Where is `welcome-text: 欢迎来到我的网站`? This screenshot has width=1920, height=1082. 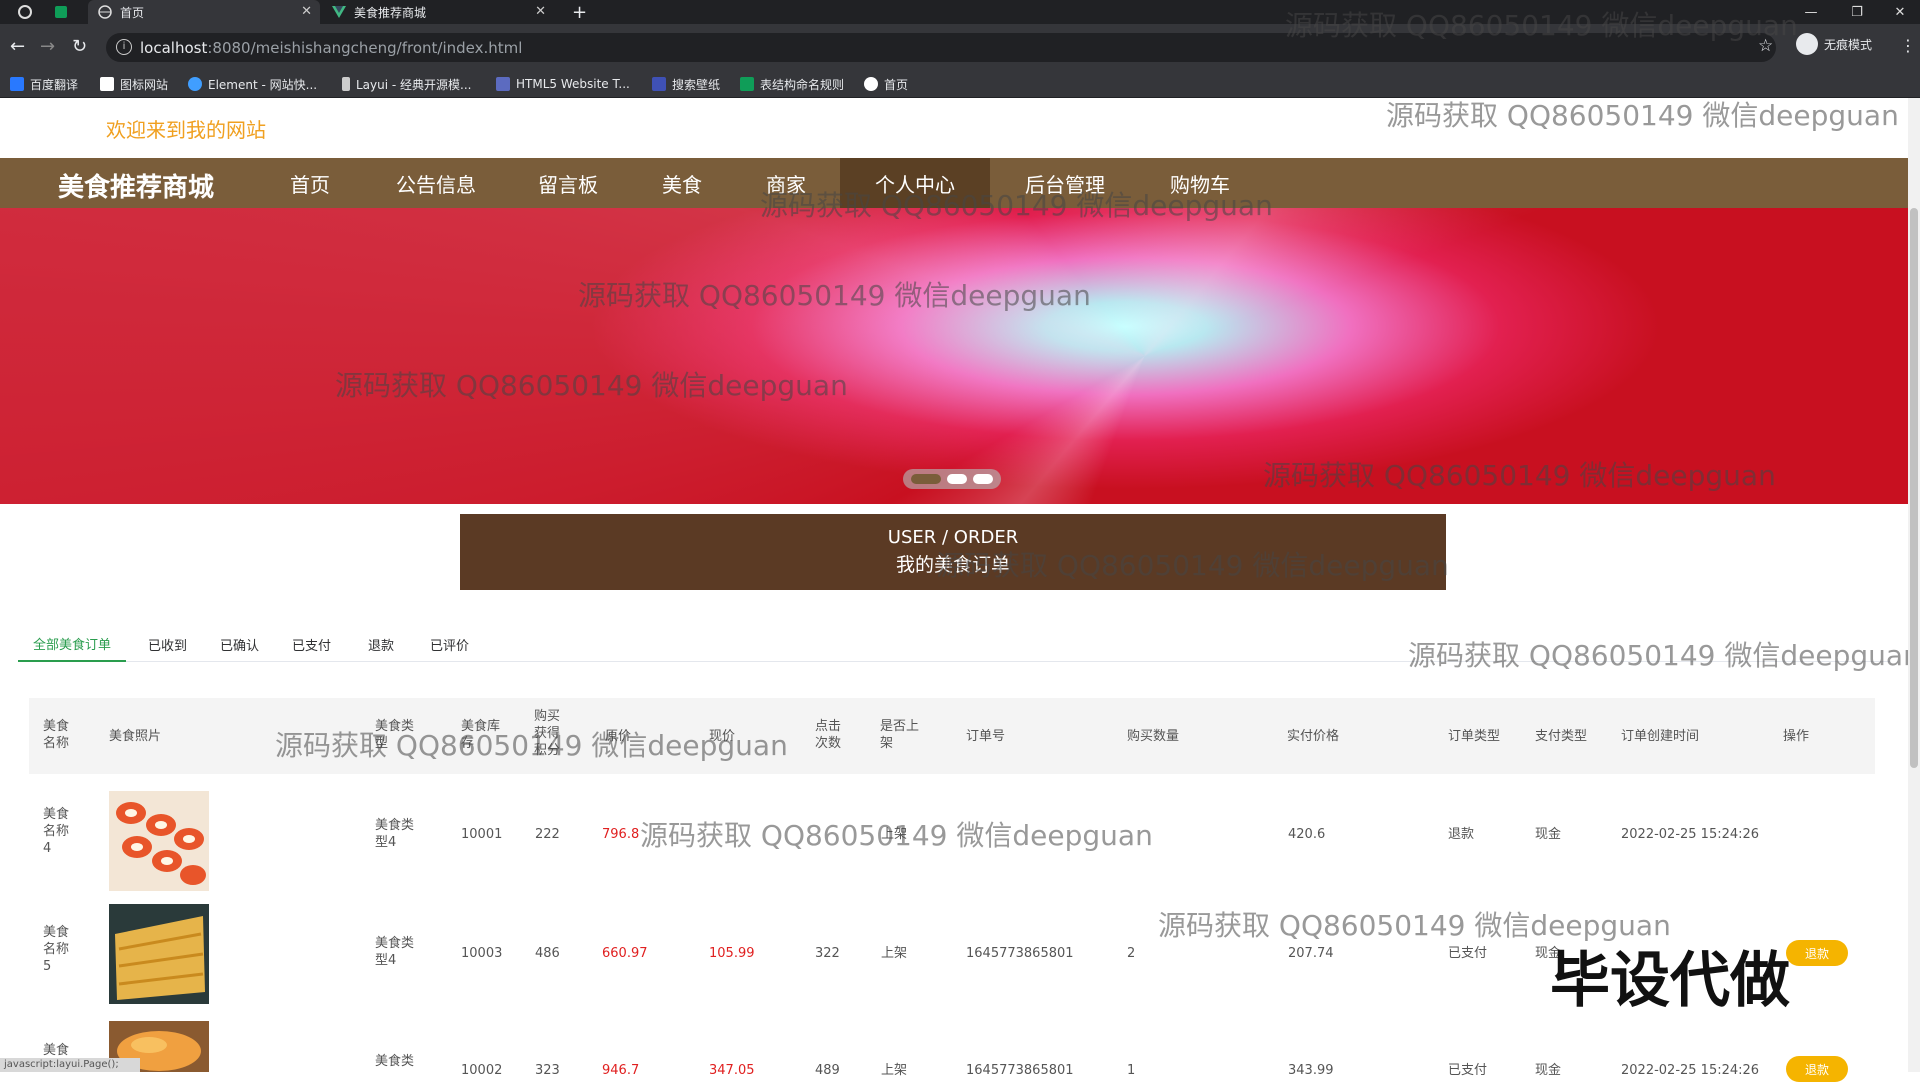 welcome-text: 欢迎来到我的网站 is located at coordinates (186, 130).